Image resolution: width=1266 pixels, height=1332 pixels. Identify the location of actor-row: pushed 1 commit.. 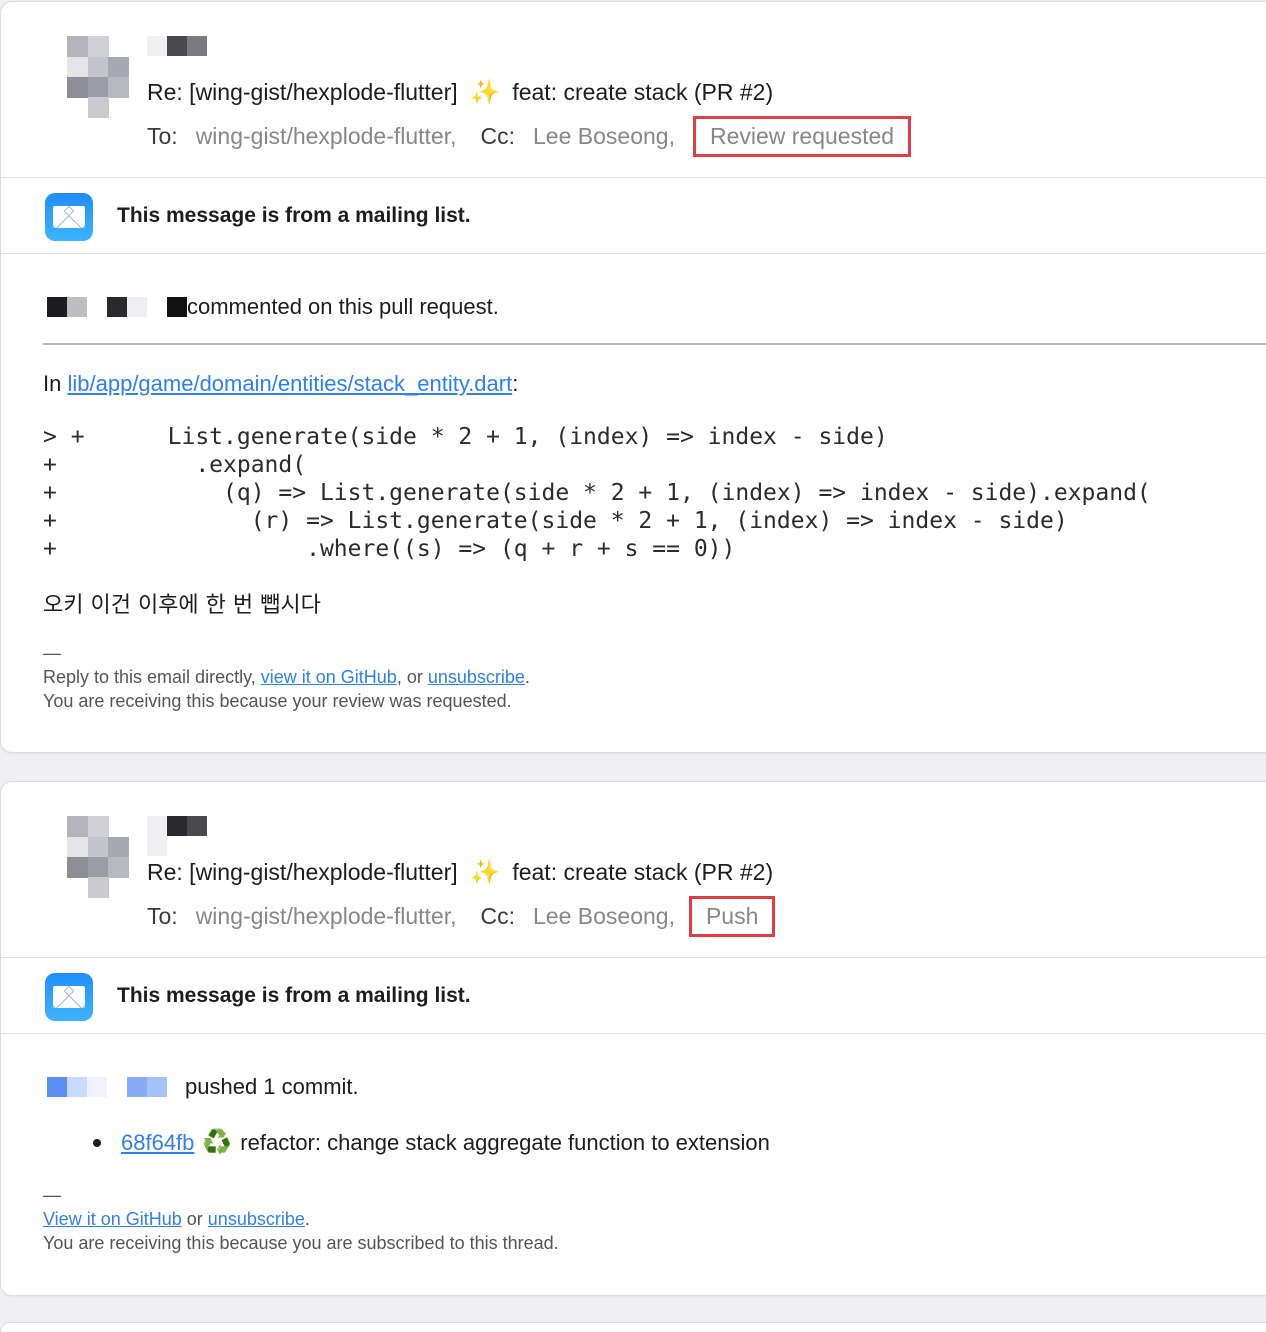
(203, 1087).